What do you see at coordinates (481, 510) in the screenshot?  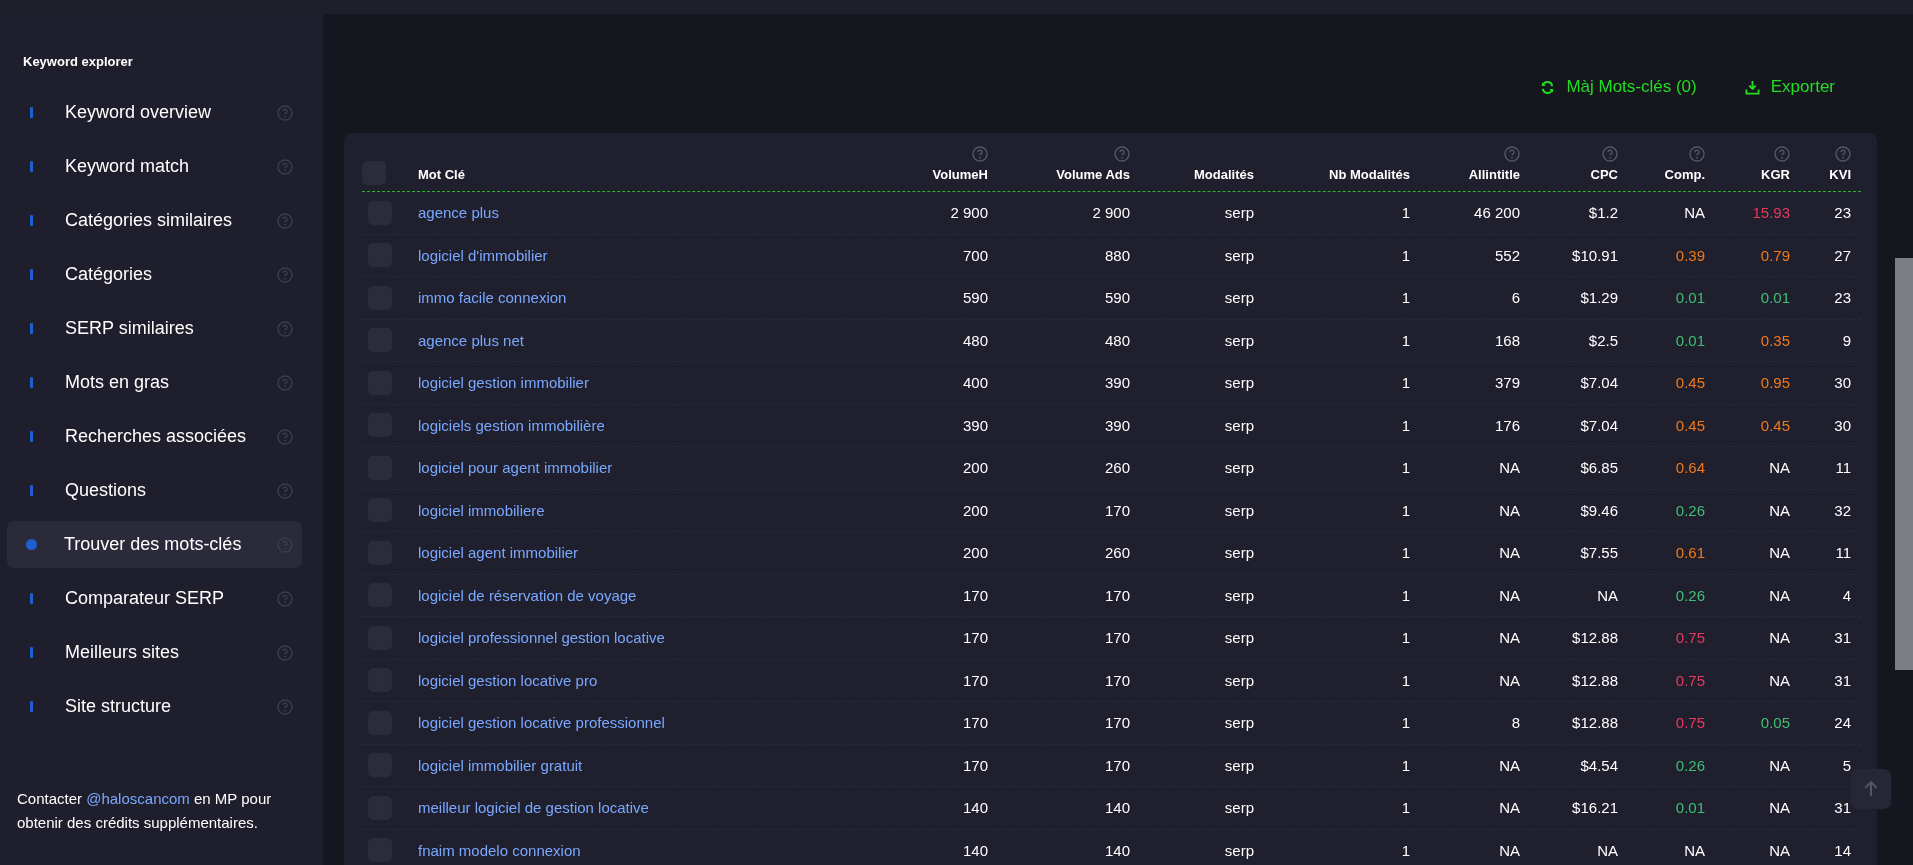 I see `keyword-link: logiciel immobiliere` at bounding box center [481, 510].